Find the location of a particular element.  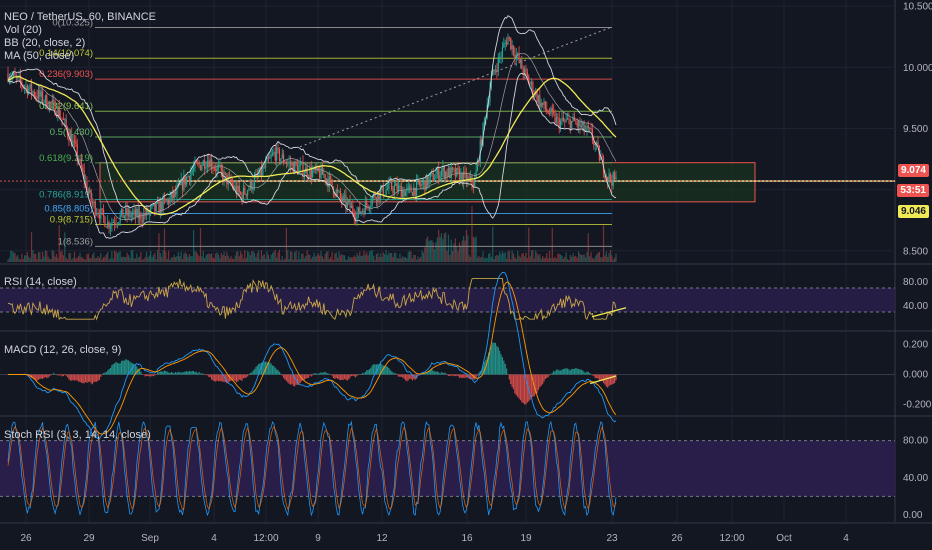

macd-legend: MACD (12, 26, close, 9) is located at coordinates (62, 350).